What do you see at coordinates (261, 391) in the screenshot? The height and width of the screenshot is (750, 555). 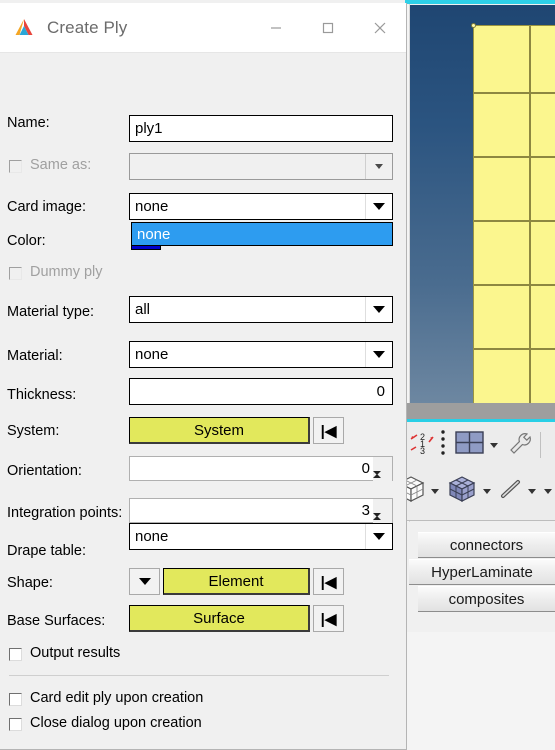 I see `thickness-input: 0` at bounding box center [261, 391].